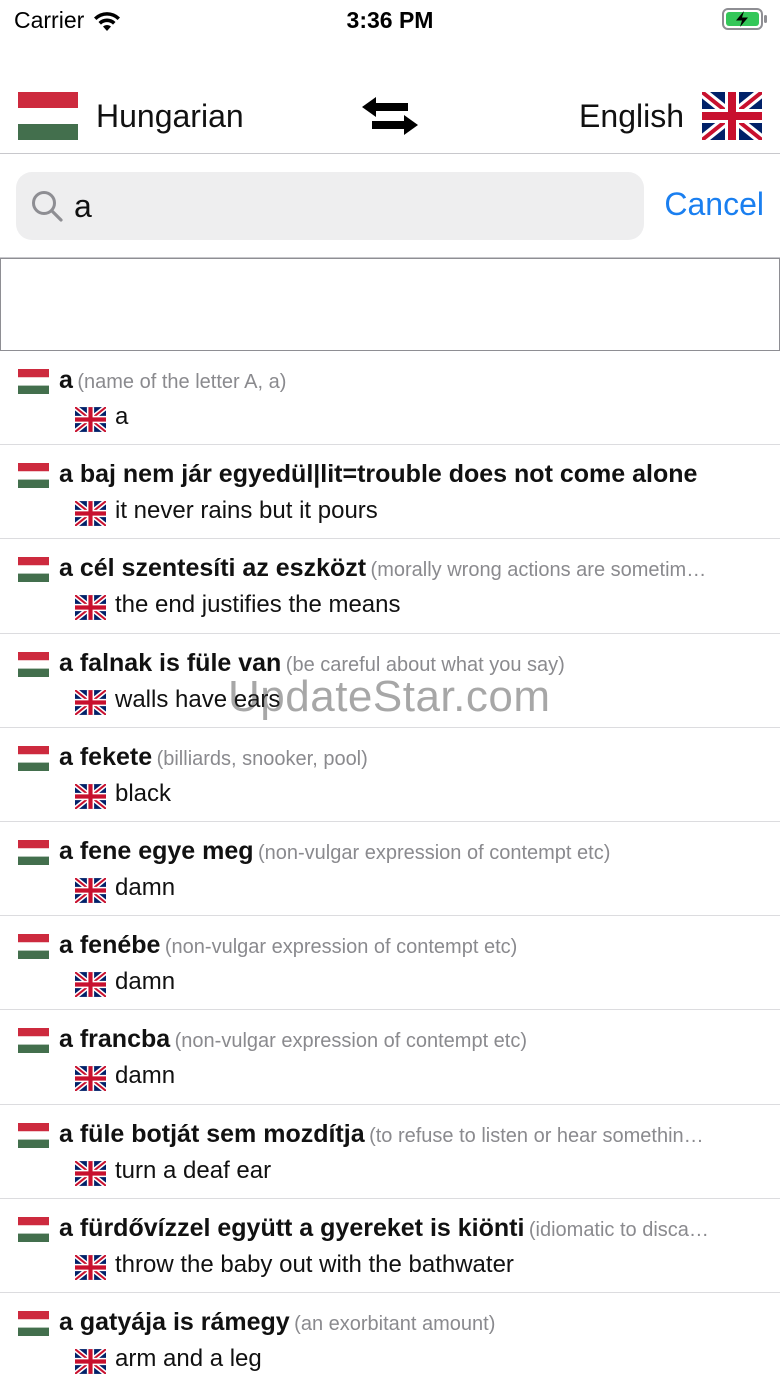 Image resolution: width=780 pixels, height=1387 pixels. Describe the element at coordinates (143, 793) in the screenshot. I see `entry-translation: black` at that location.